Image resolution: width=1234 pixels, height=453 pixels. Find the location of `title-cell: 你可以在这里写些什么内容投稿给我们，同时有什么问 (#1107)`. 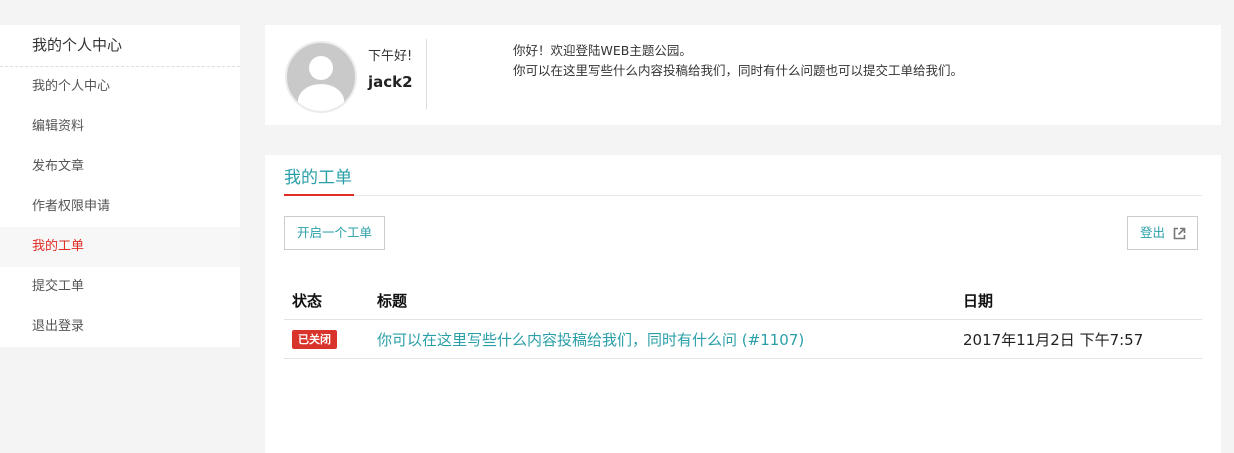

title-cell: 你可以在这里写些什么内容投稿给我们，同时有什么问 (#1107) is located at coordinates (662, 339).